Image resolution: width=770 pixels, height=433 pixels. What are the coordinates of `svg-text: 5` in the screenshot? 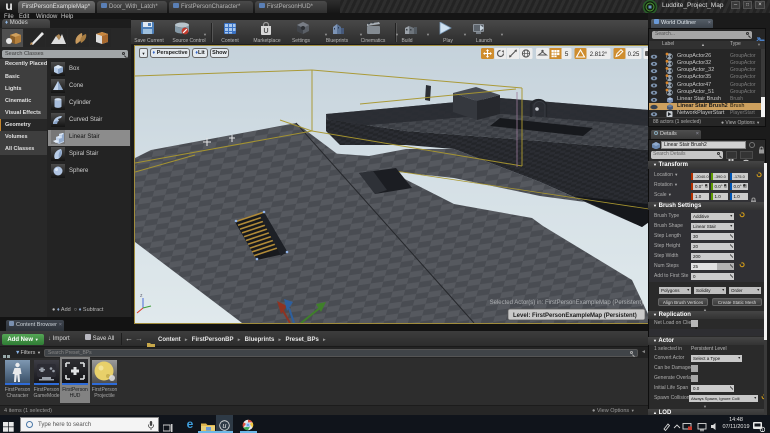 It's located at (567, 54).